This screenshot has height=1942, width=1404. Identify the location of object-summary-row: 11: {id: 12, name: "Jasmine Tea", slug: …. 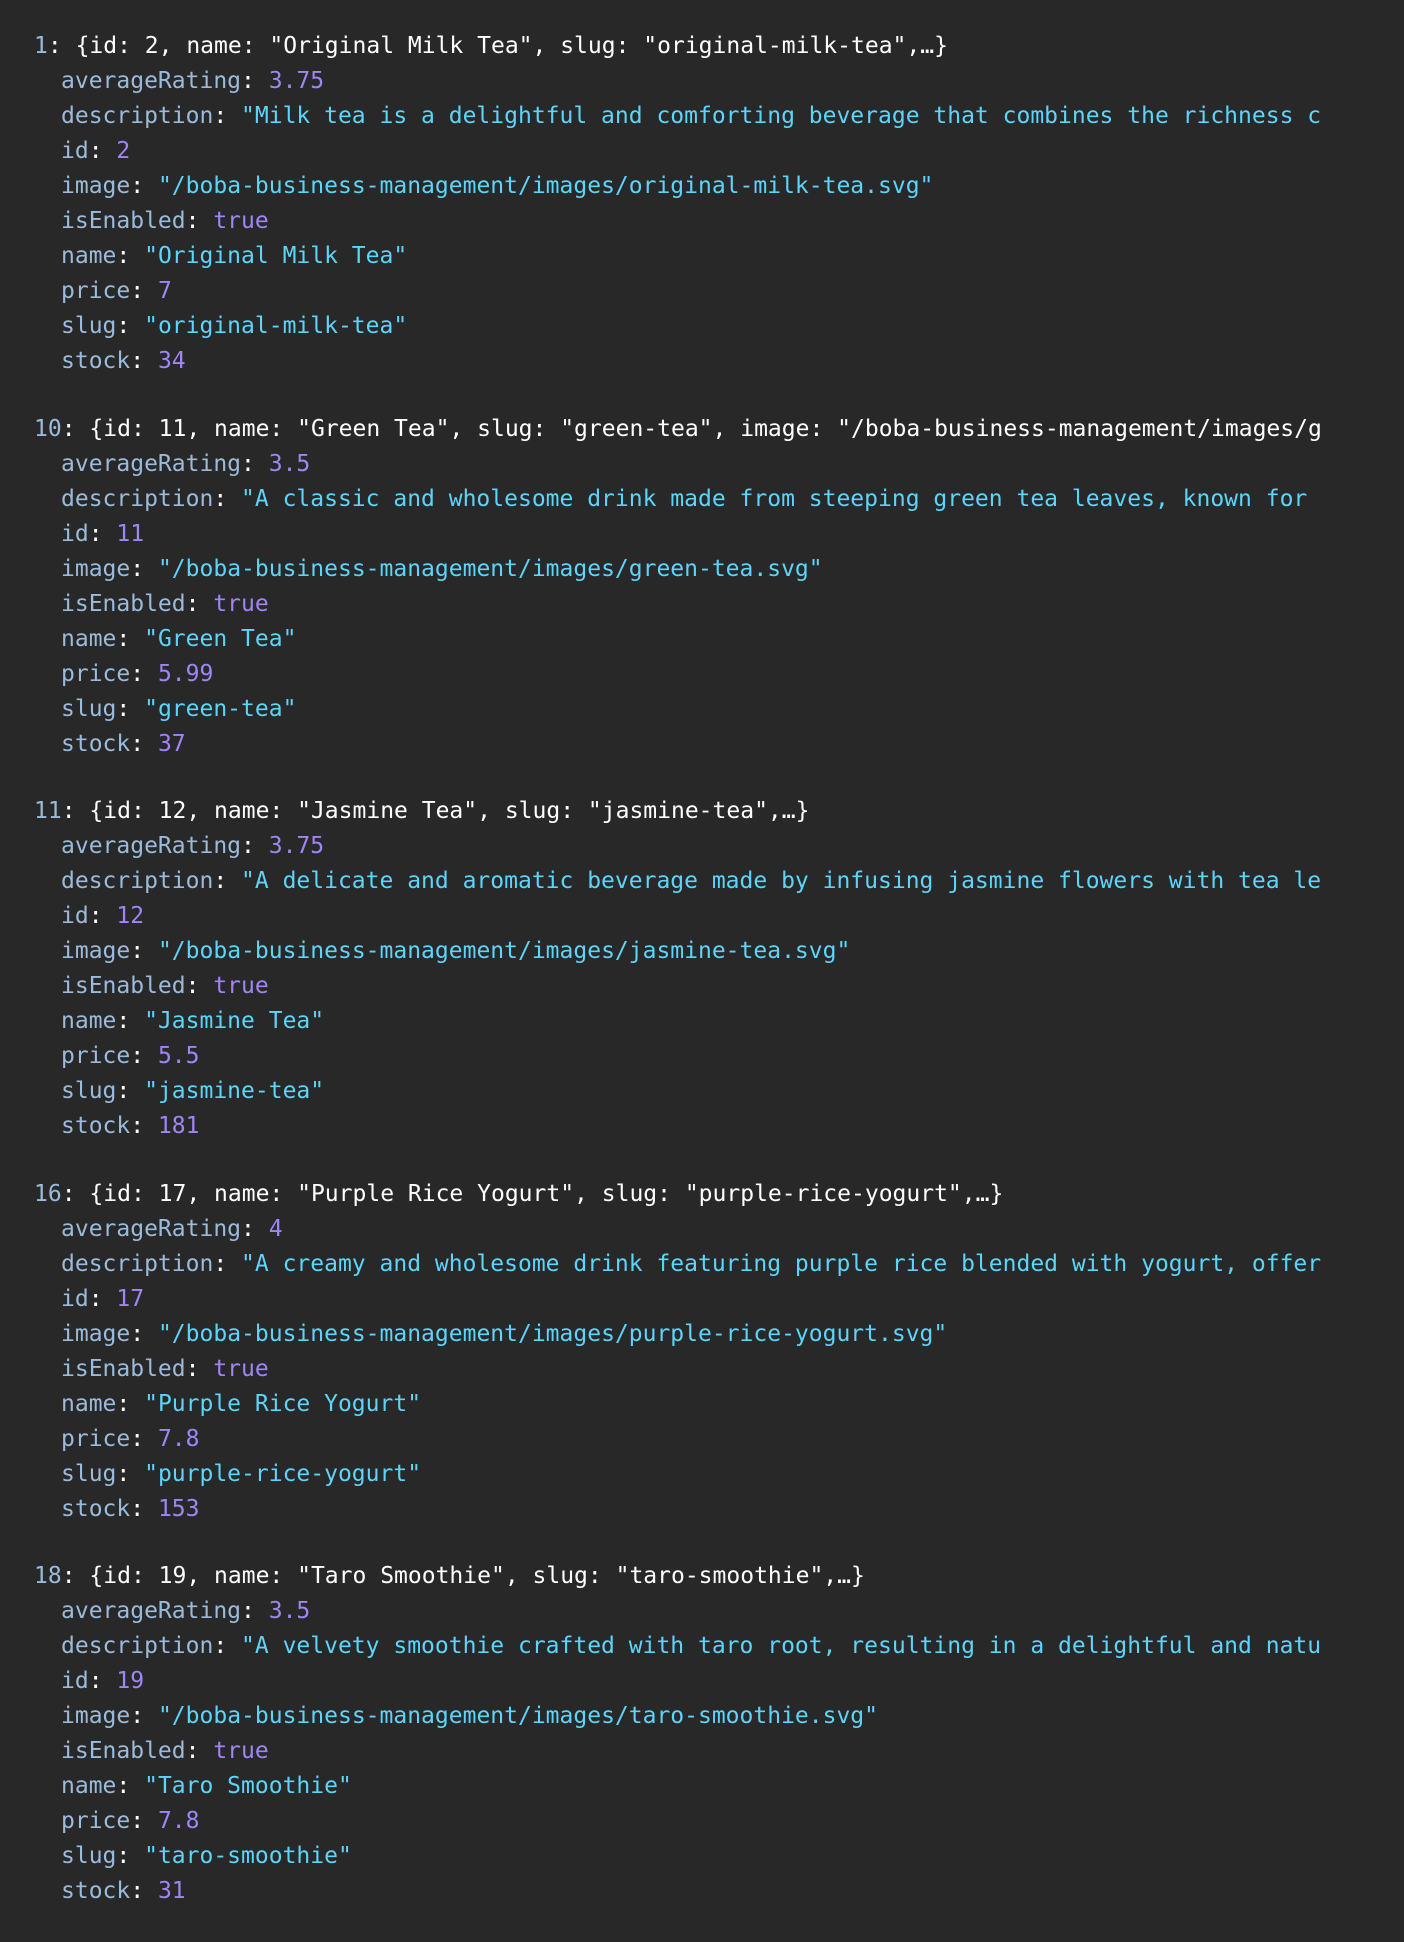
(701, 811).